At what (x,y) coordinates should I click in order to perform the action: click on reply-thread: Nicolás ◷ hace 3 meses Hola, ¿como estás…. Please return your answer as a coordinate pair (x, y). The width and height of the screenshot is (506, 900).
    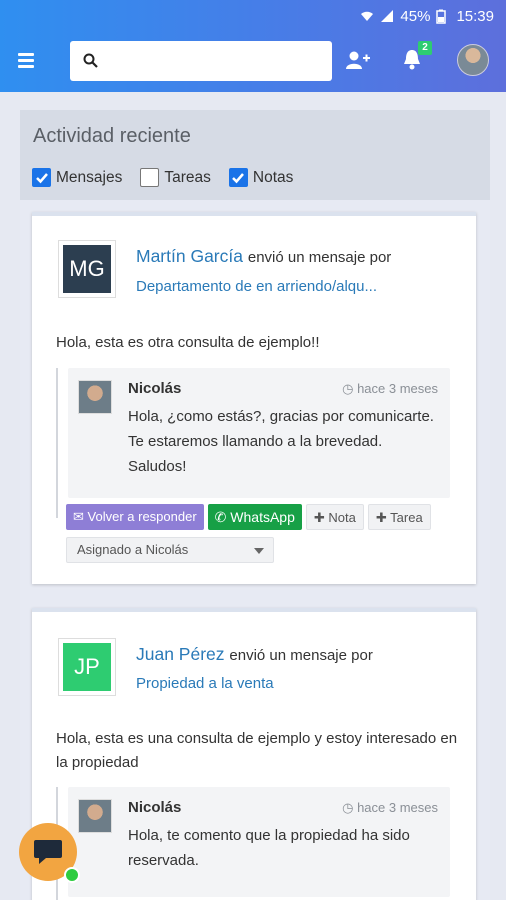
    Looking at the image, I should click on (253, 443).